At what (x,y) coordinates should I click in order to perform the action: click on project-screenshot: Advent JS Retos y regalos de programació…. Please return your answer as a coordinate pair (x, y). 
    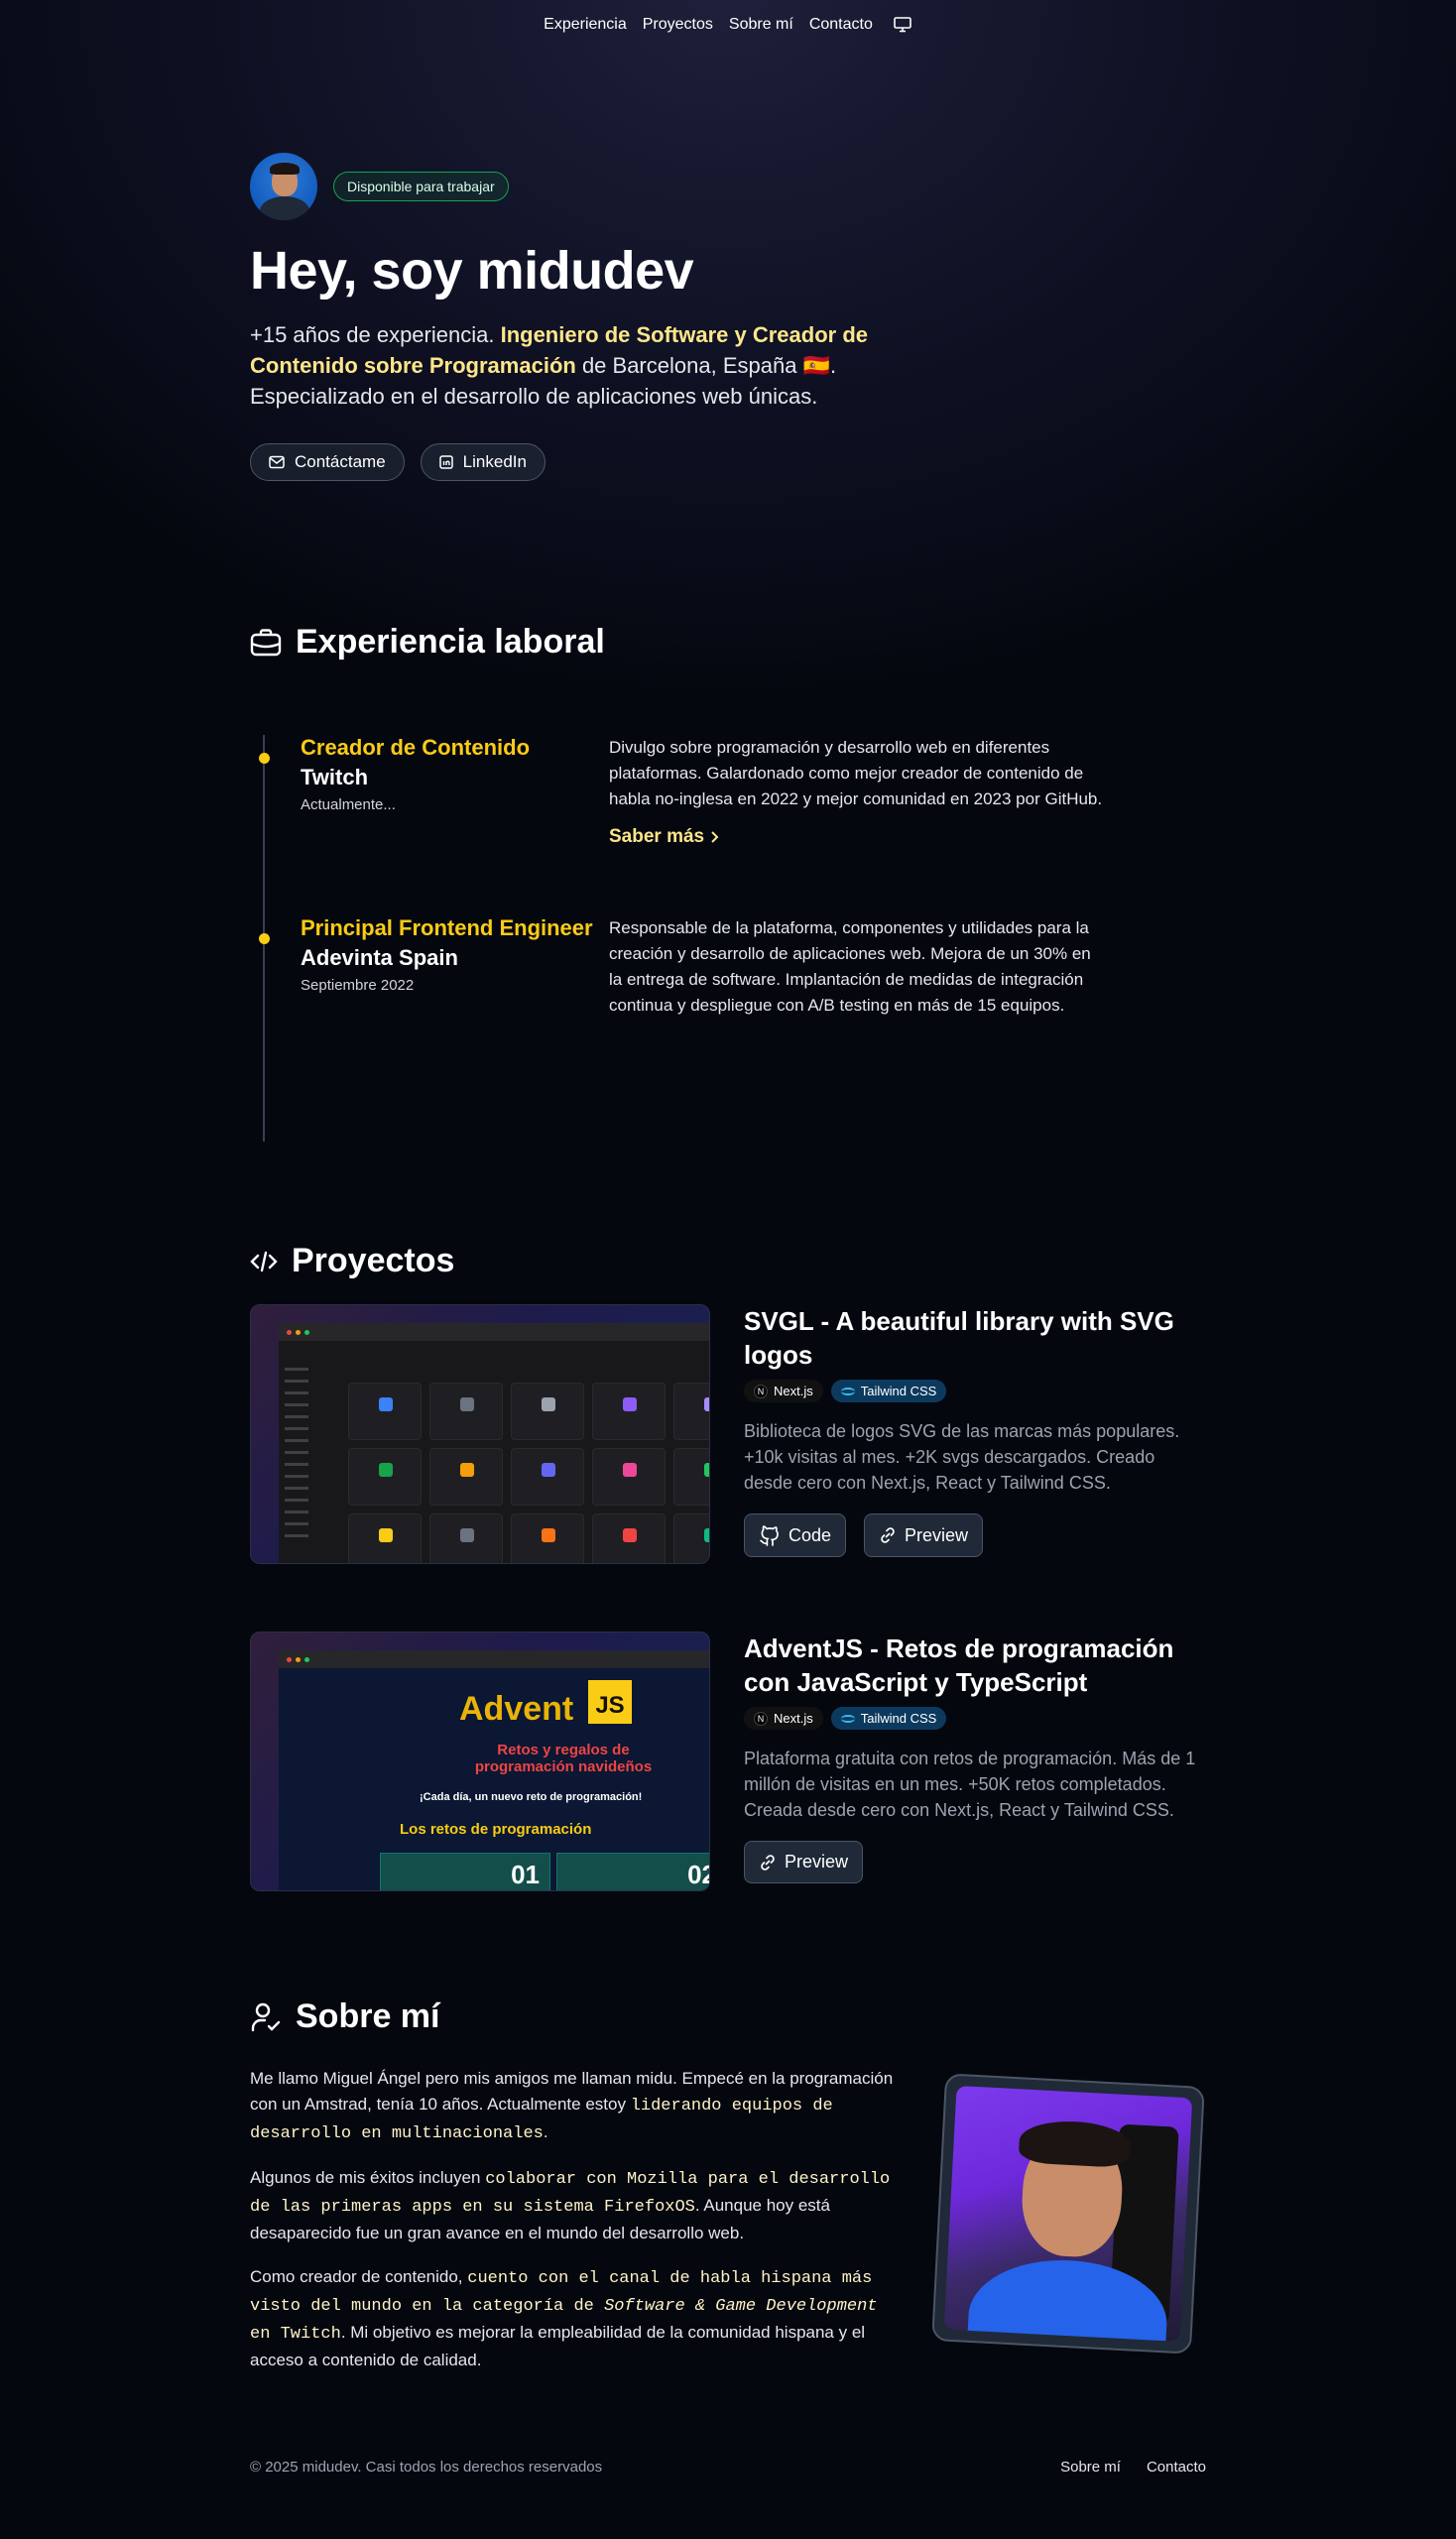
    Looking at the image, I should click on (480, 1762).